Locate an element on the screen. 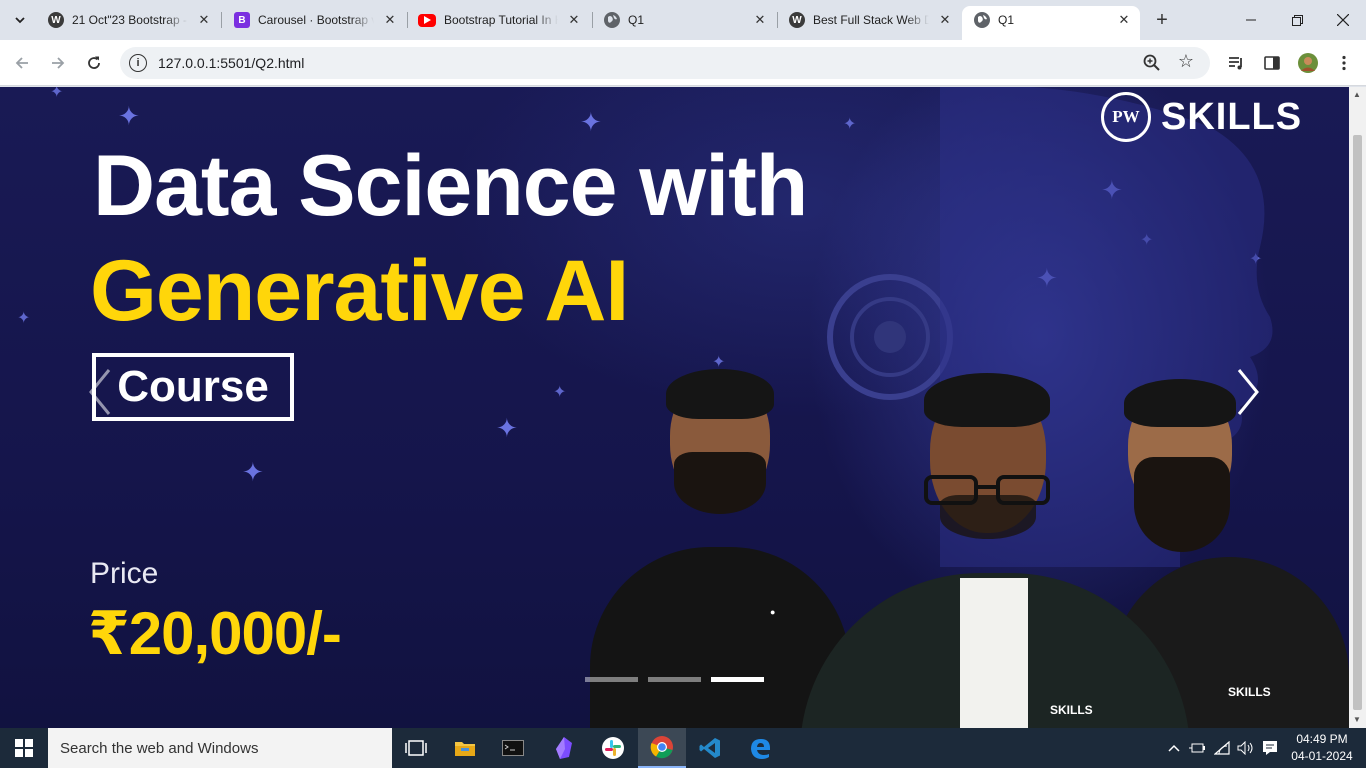 The height and width of the screenshot is (768, 1366). close-window-button is located at coordinates (1343, 20).